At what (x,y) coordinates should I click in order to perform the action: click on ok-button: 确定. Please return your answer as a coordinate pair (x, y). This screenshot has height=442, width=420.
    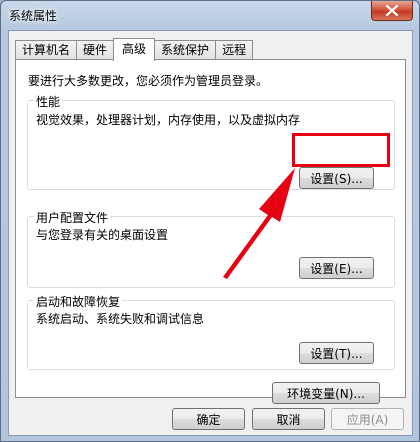
    Looking at the image, I should click on (208, 419).